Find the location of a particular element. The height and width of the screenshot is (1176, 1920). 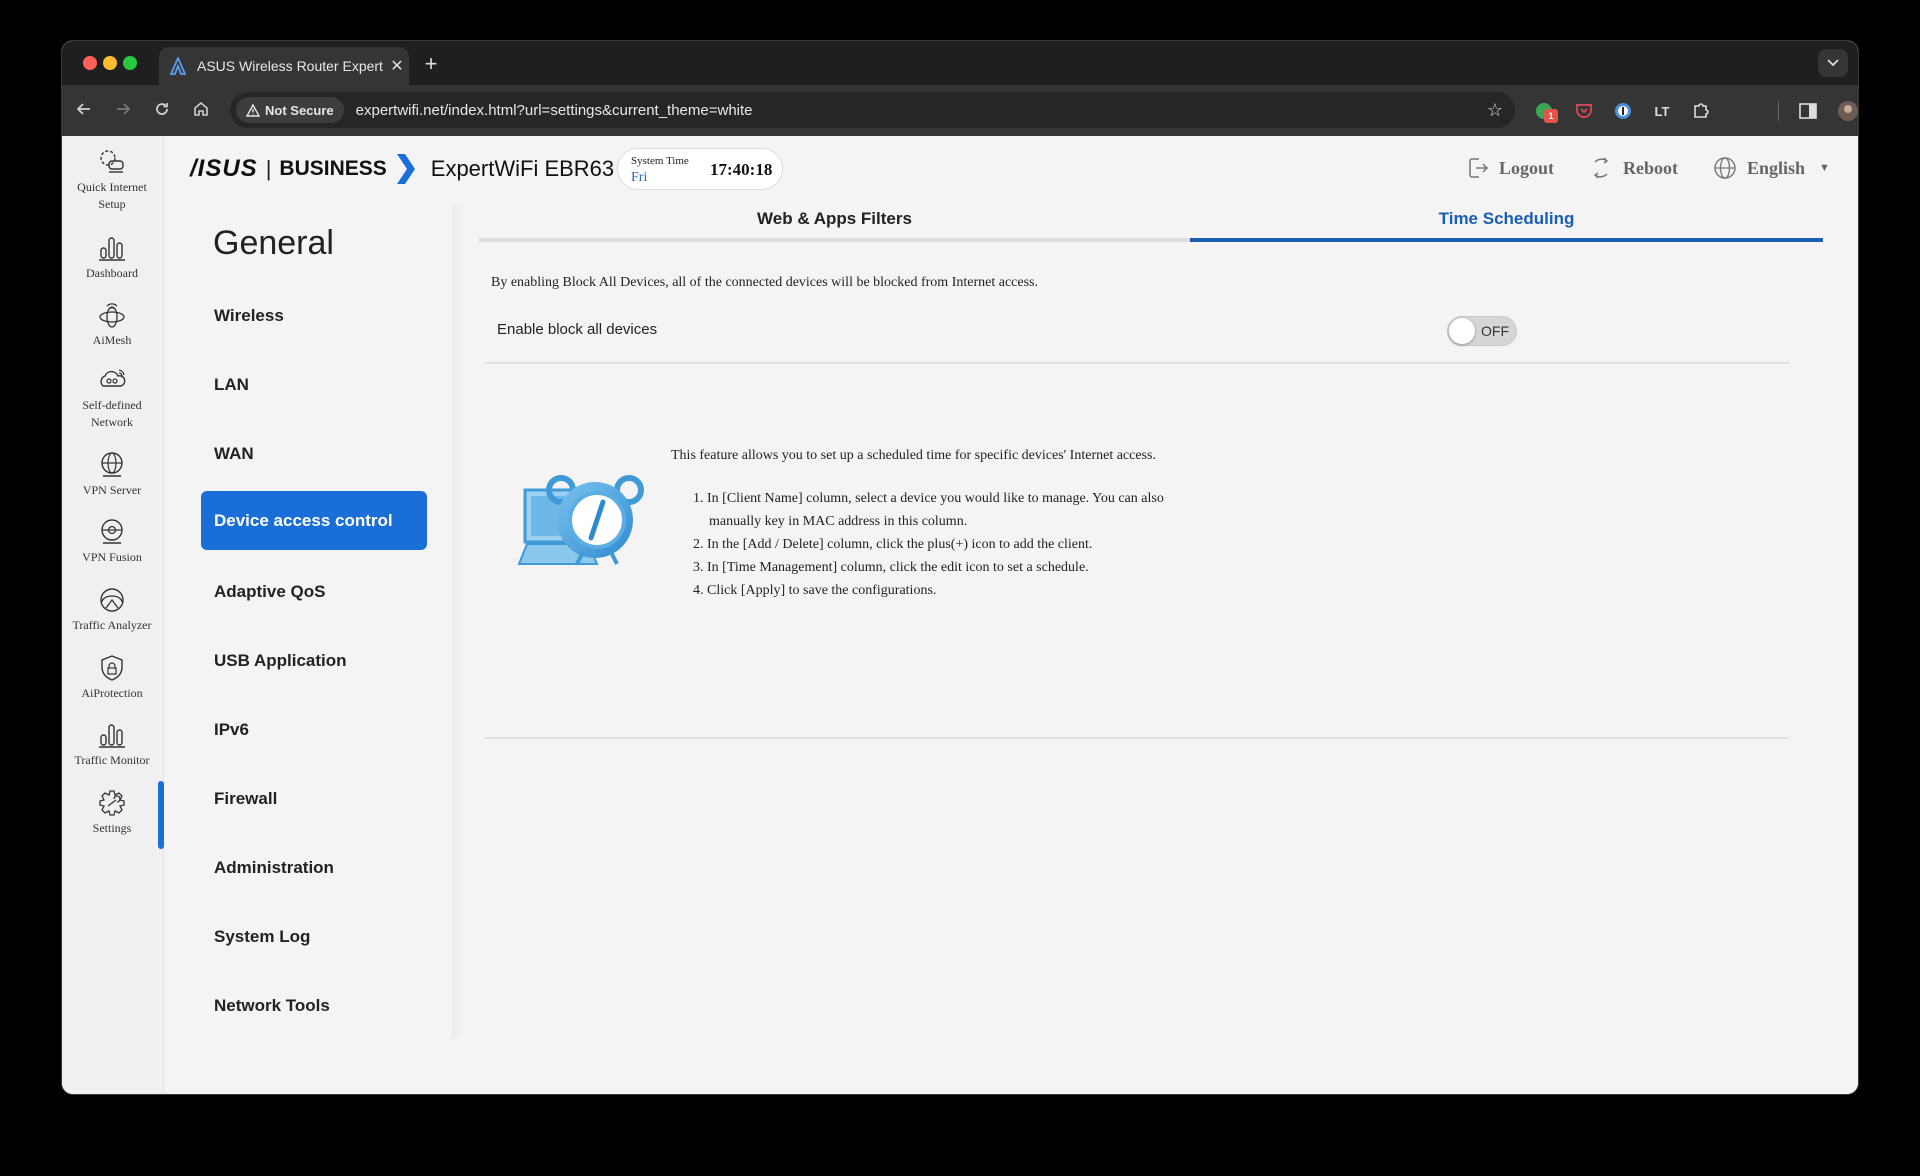

menu-item-system-log: System Log is located at coordinates (314, 936).